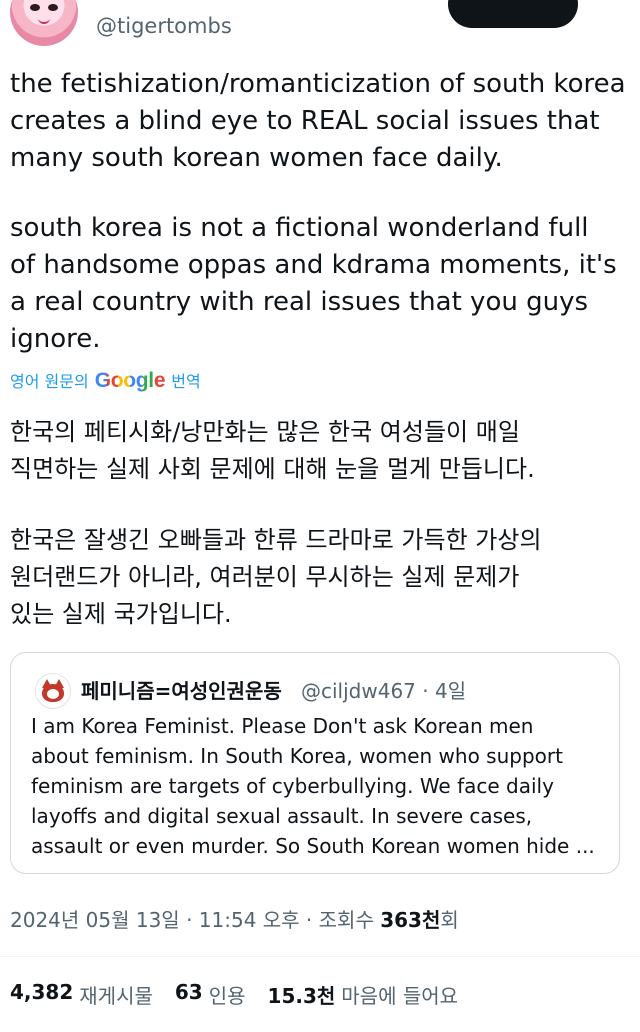  I want to click on quote-count: 63, so click(189, 994).